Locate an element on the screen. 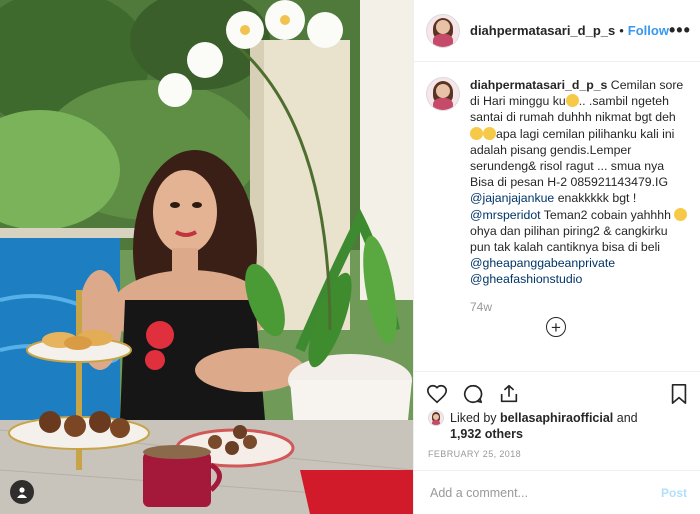 The height and width of the screenshot is (514, 700). more-options-icon: ••• is located at coordinates (680, 30).